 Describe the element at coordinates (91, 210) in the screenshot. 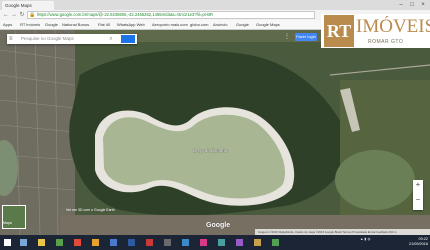

I see `earth-link: Ver em 3D com o Google Earth` at that location.